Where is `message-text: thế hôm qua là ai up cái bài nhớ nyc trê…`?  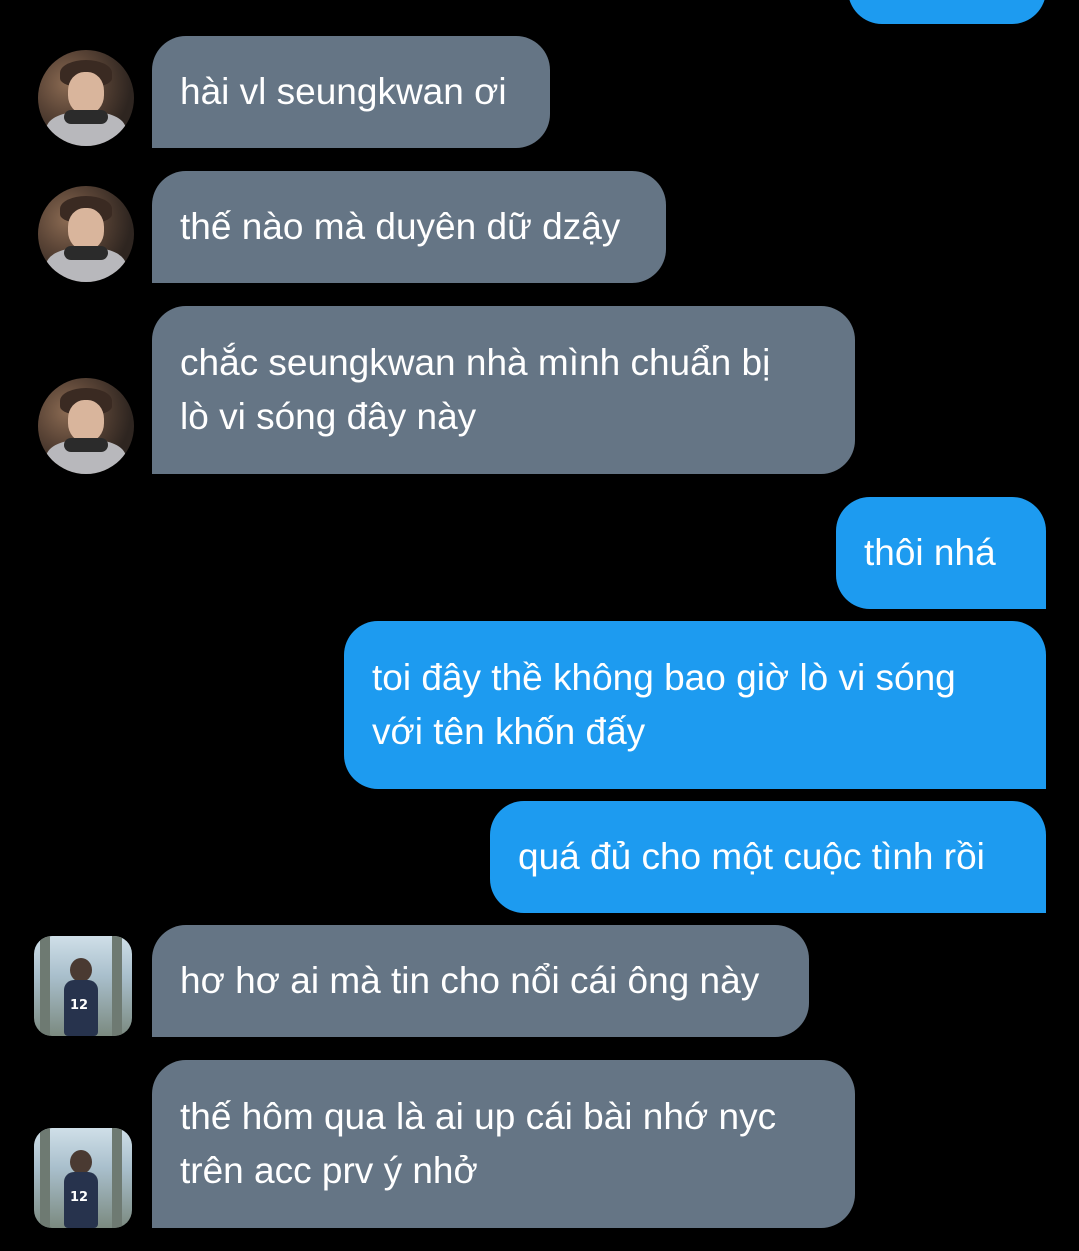
message-text: thế hôm qua là ai up cái bài nhớ nyc trê… is located at coordinates (478, 1144).